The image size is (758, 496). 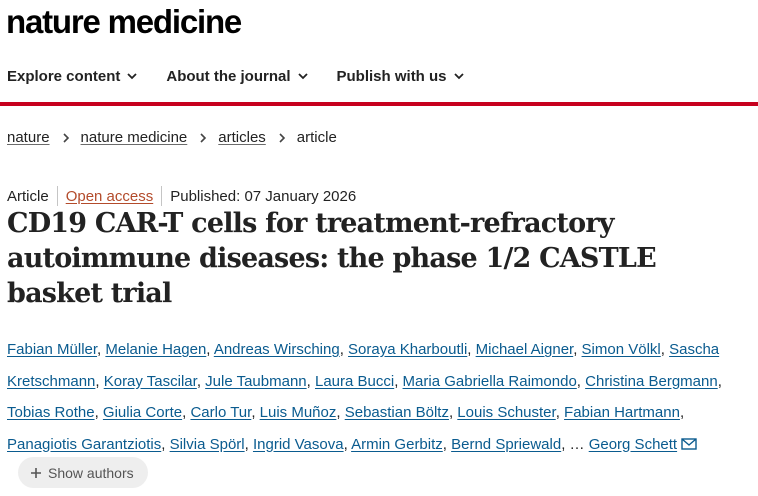 I want to click on author-link: Koray Tascilar, so click(x=150, y=381).